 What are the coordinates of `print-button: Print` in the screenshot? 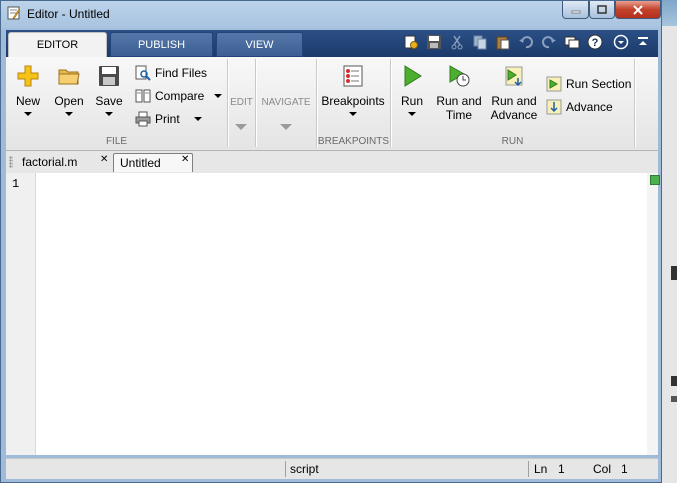 It's located at (168, 119).